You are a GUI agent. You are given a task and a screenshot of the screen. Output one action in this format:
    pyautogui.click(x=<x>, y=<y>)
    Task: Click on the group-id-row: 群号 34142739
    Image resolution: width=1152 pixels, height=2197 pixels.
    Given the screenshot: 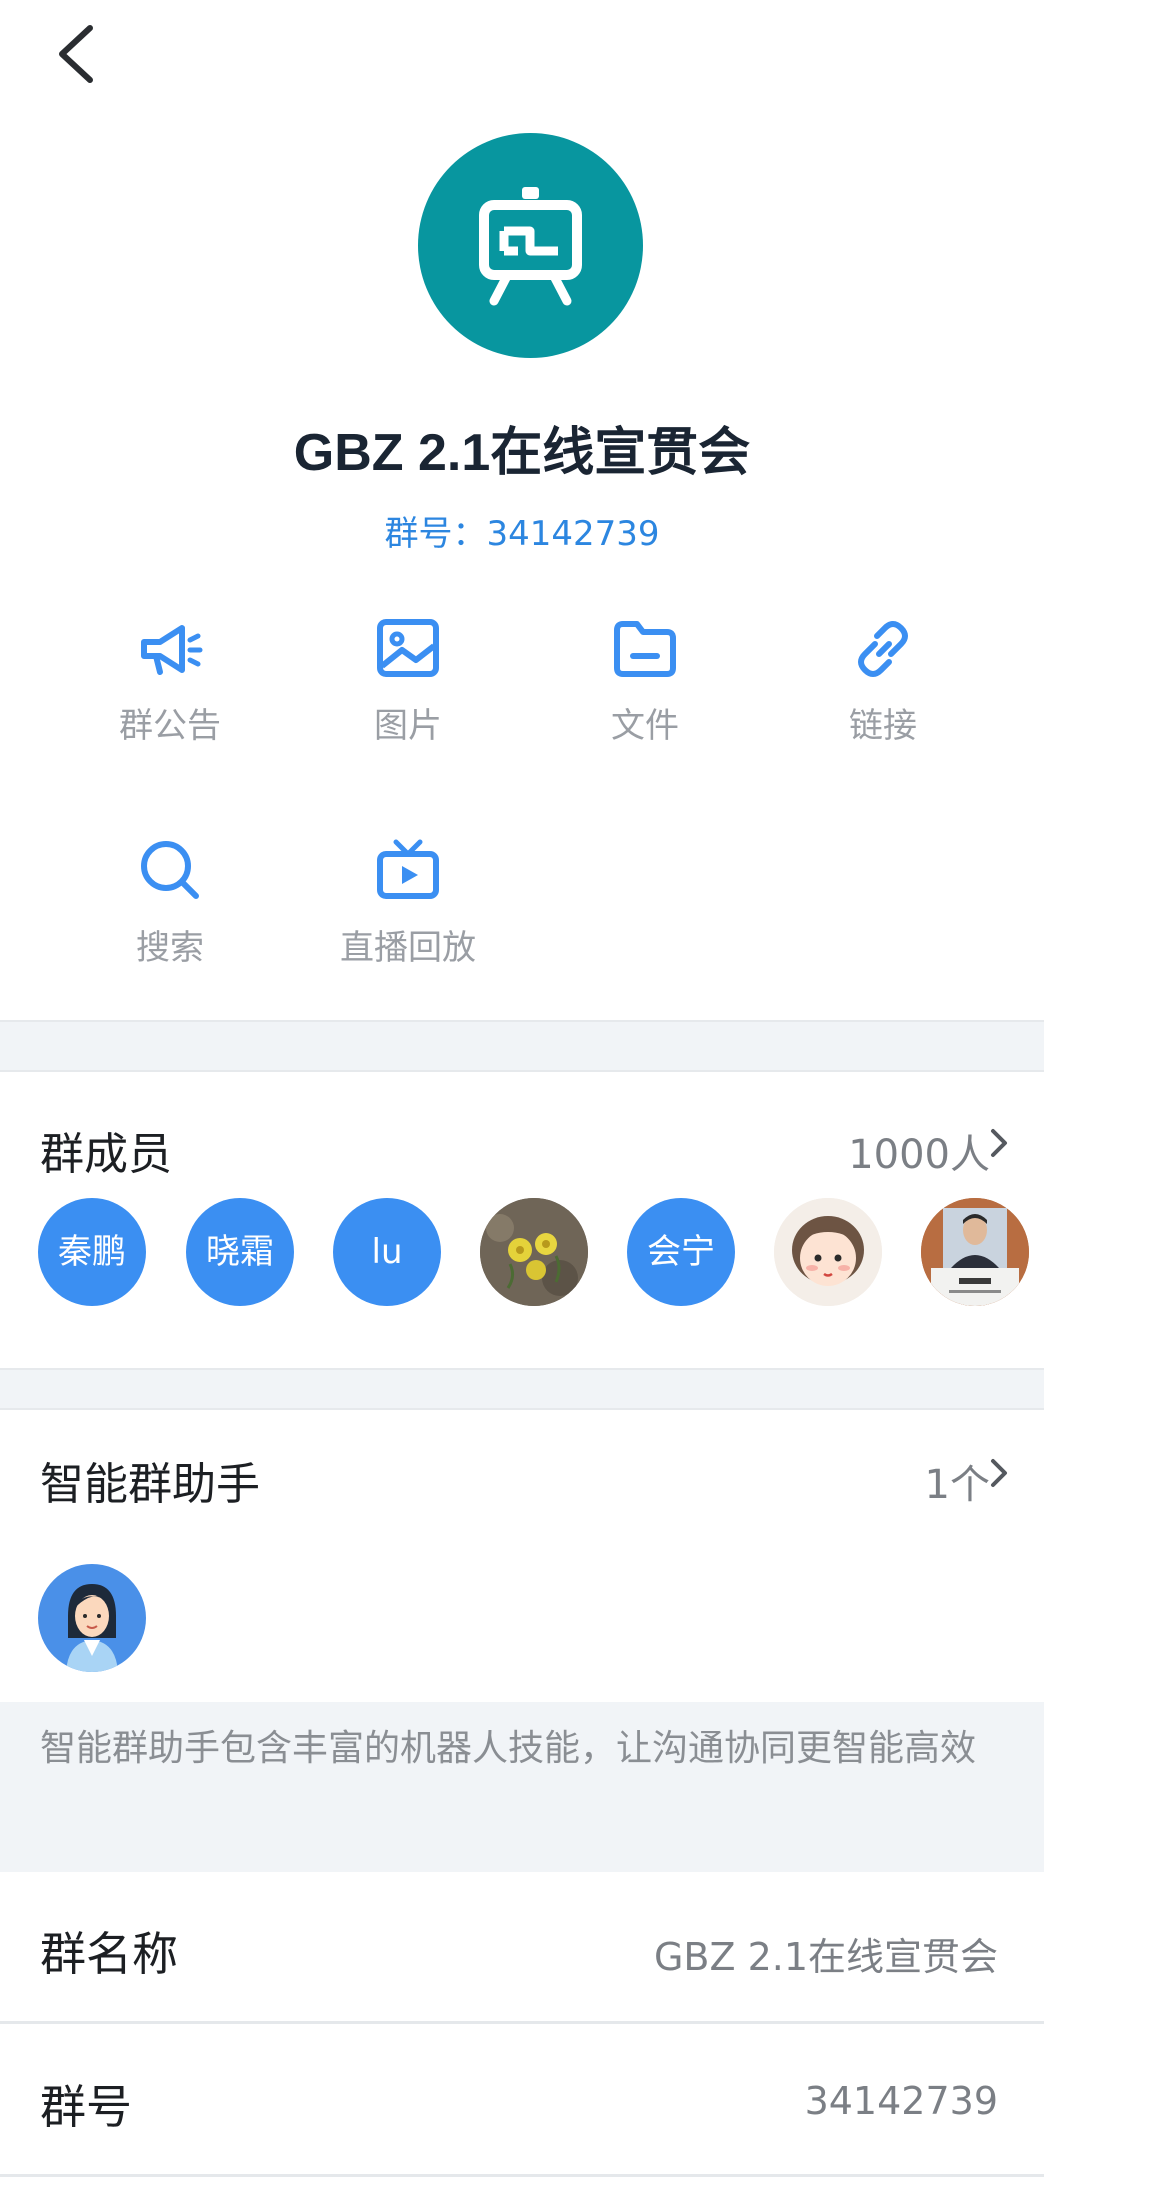 What is the action you would take?
    pyautogui.click(x=522, y=2102)
    